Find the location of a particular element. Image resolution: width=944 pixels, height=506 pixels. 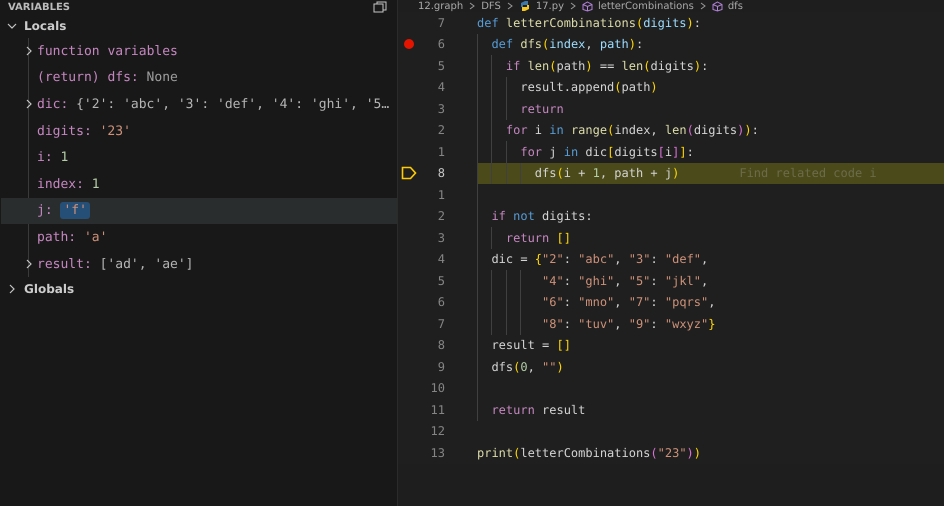

variable-row: path: 'a' is located at coordinates (199, 237).